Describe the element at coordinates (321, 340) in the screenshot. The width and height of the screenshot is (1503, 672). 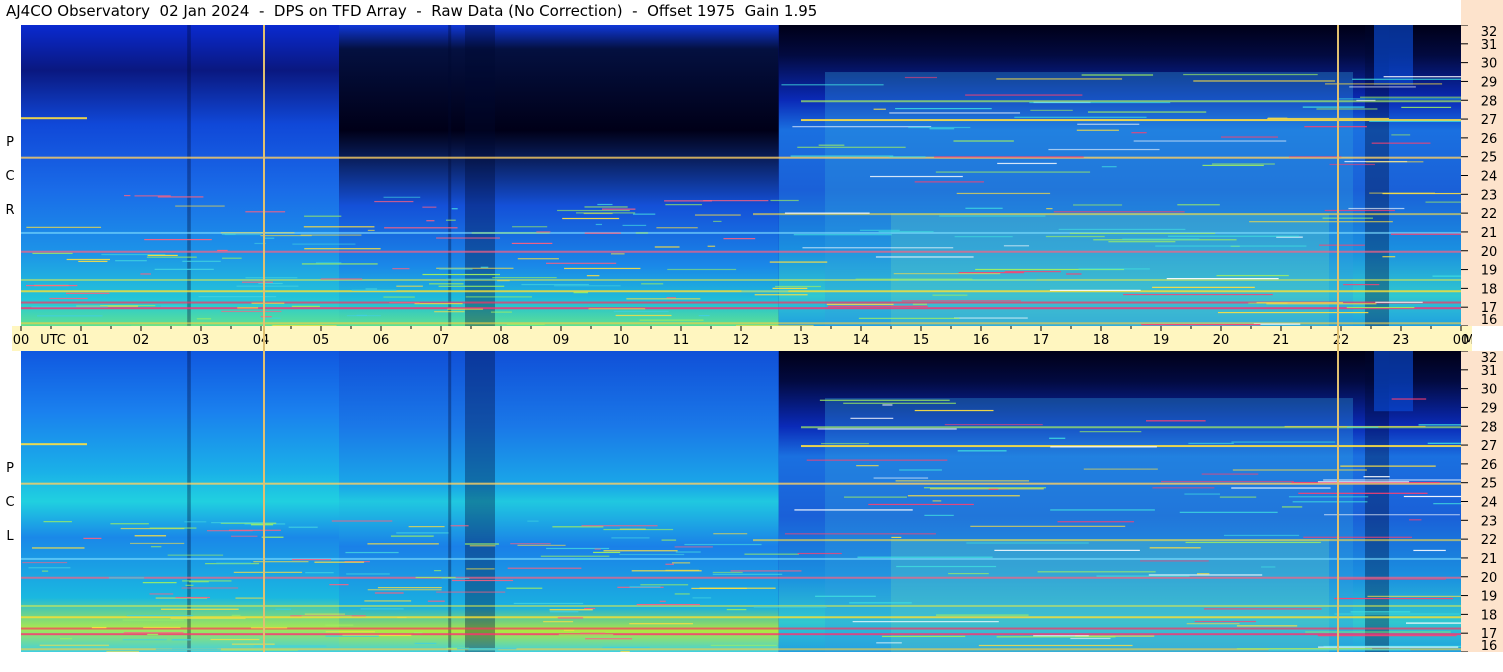
I see `time-tick-label: 05` at that location.